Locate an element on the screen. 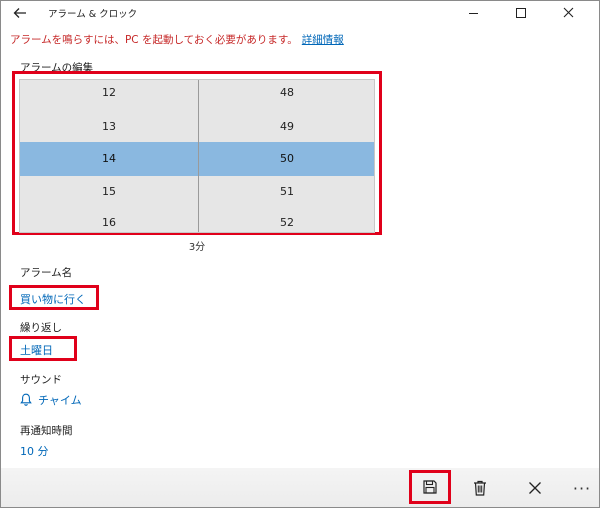 This screenshot has height=508, width=600. close-icon is located at coordinates (568, 12).